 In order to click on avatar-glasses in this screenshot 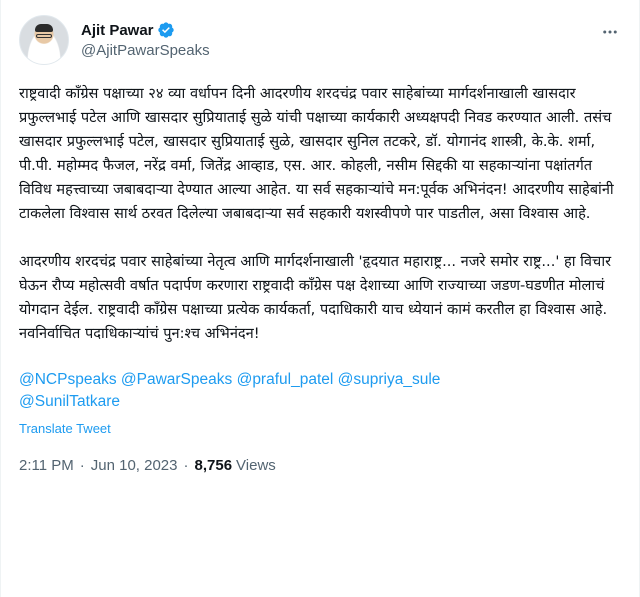, I will do `click(44, 36)`.